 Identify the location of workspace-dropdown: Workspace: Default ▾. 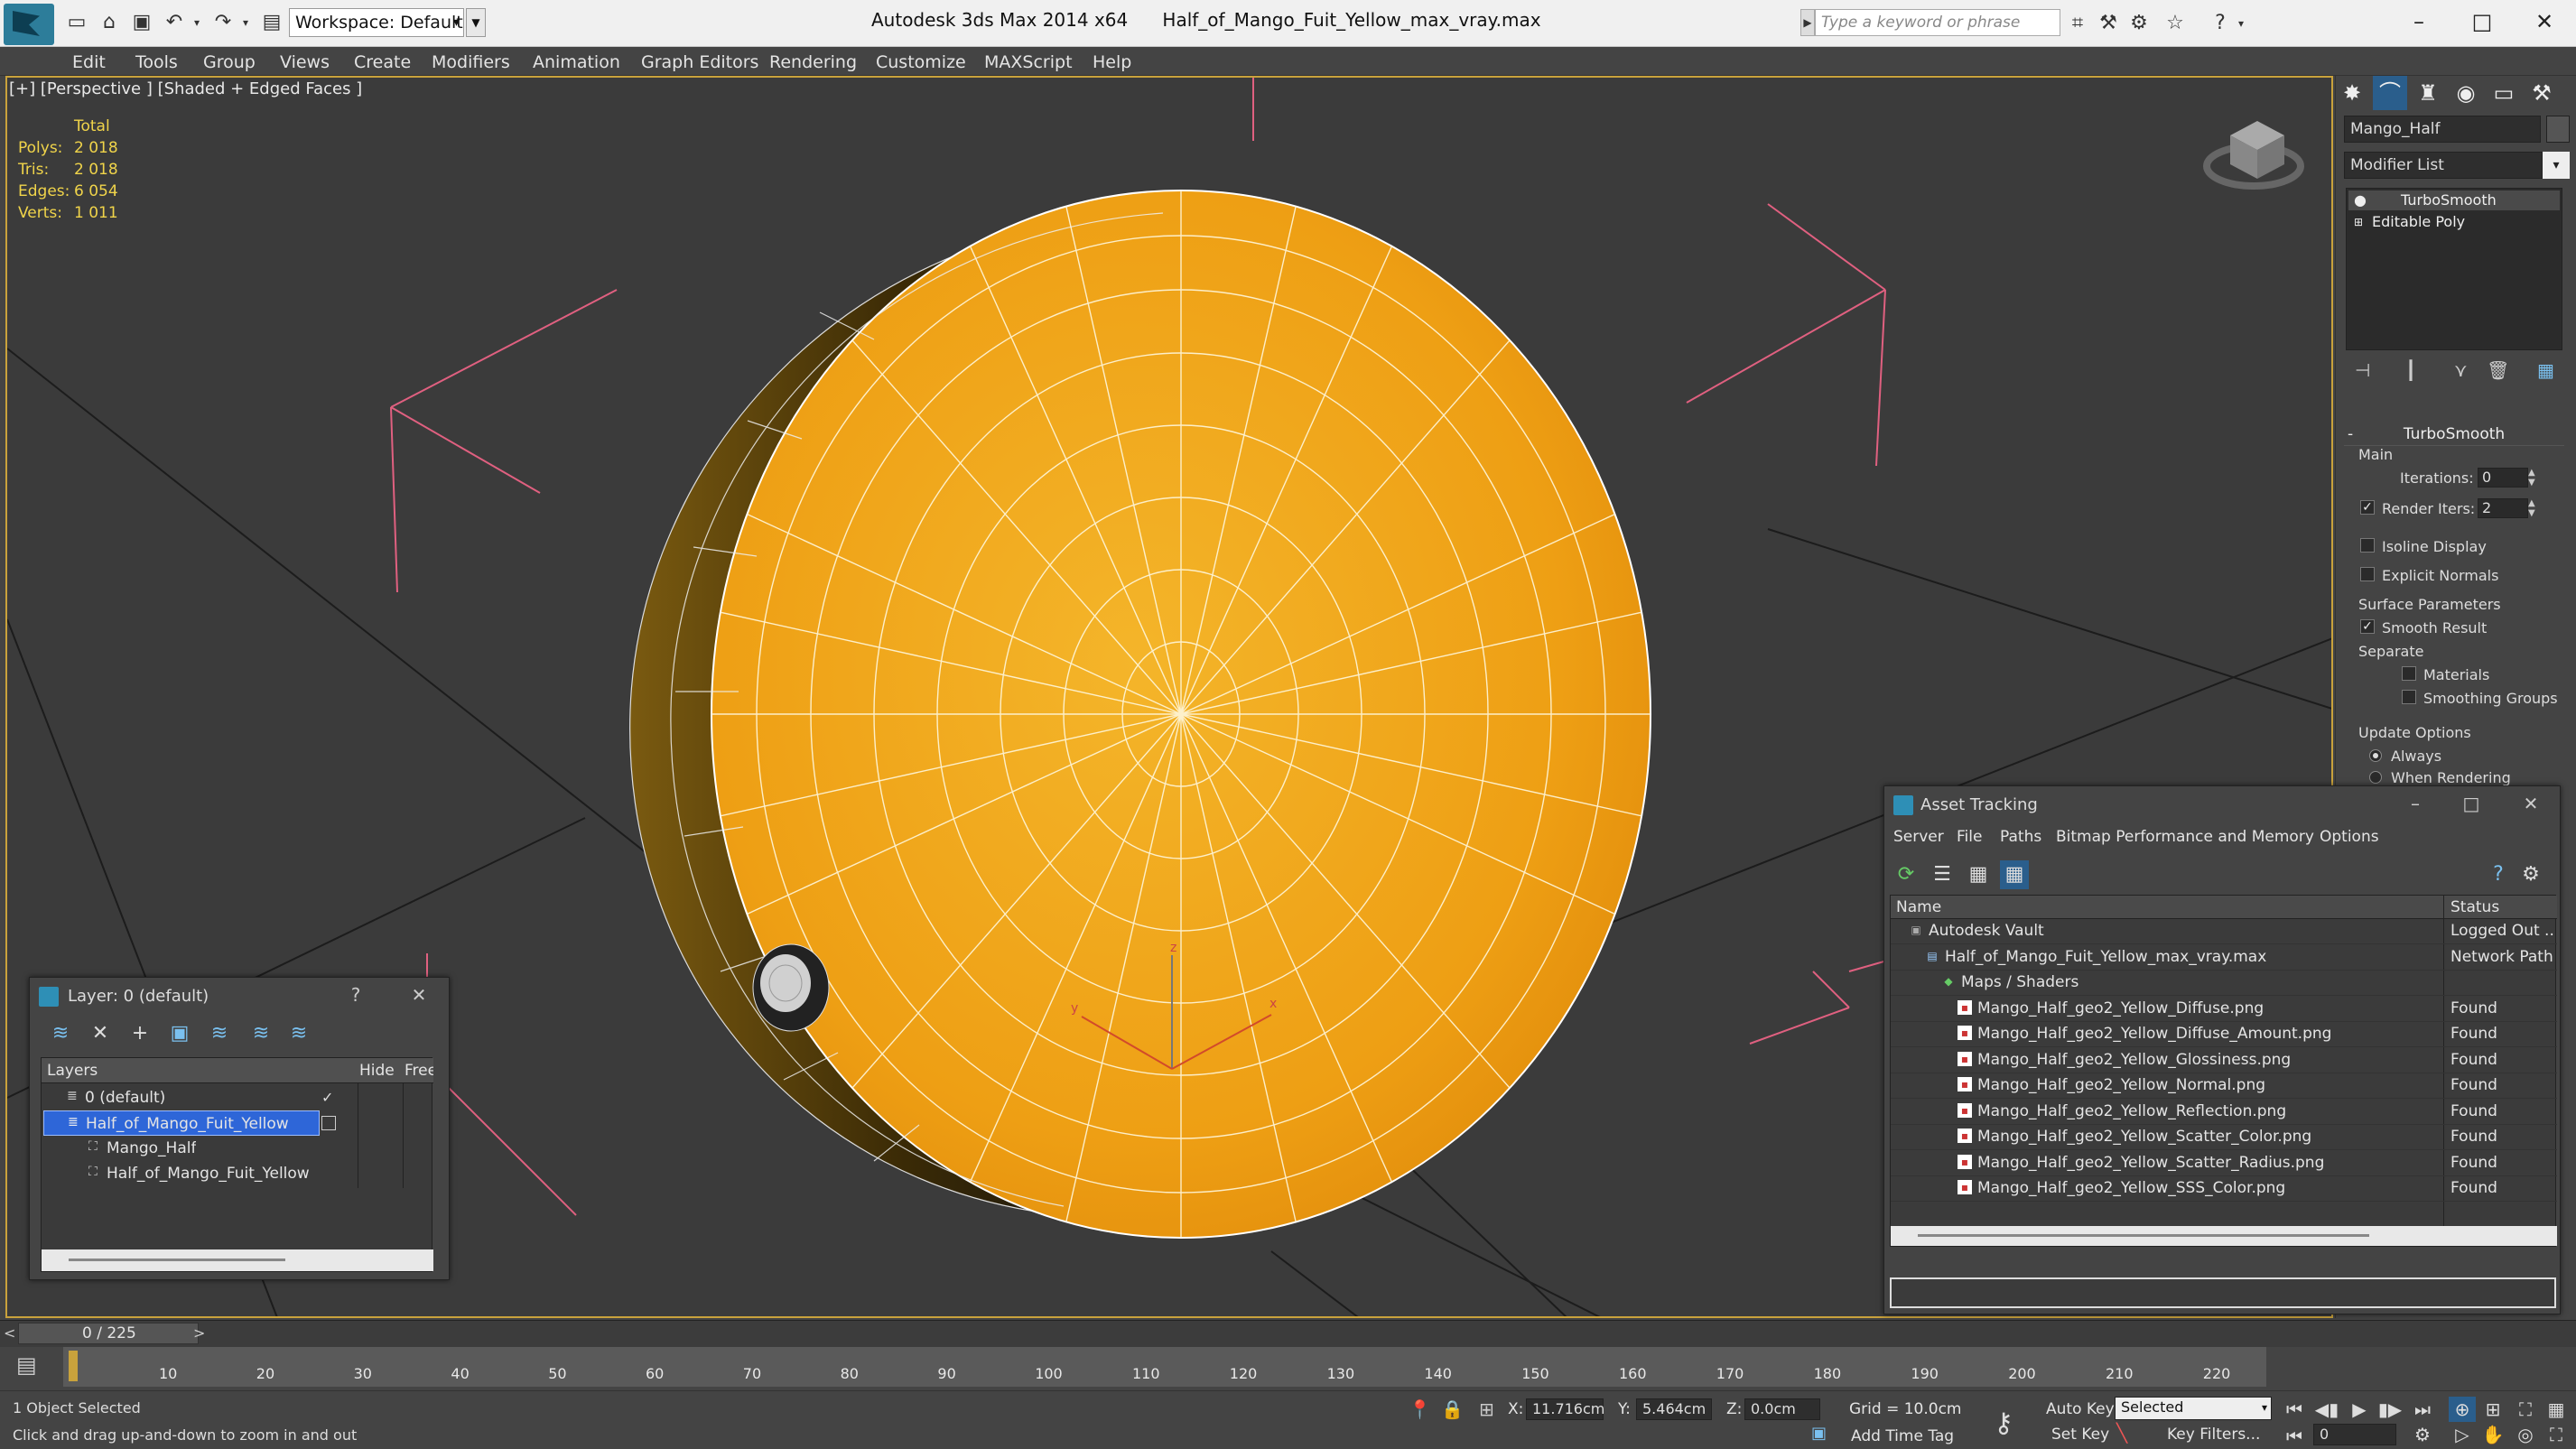
(376, 22).